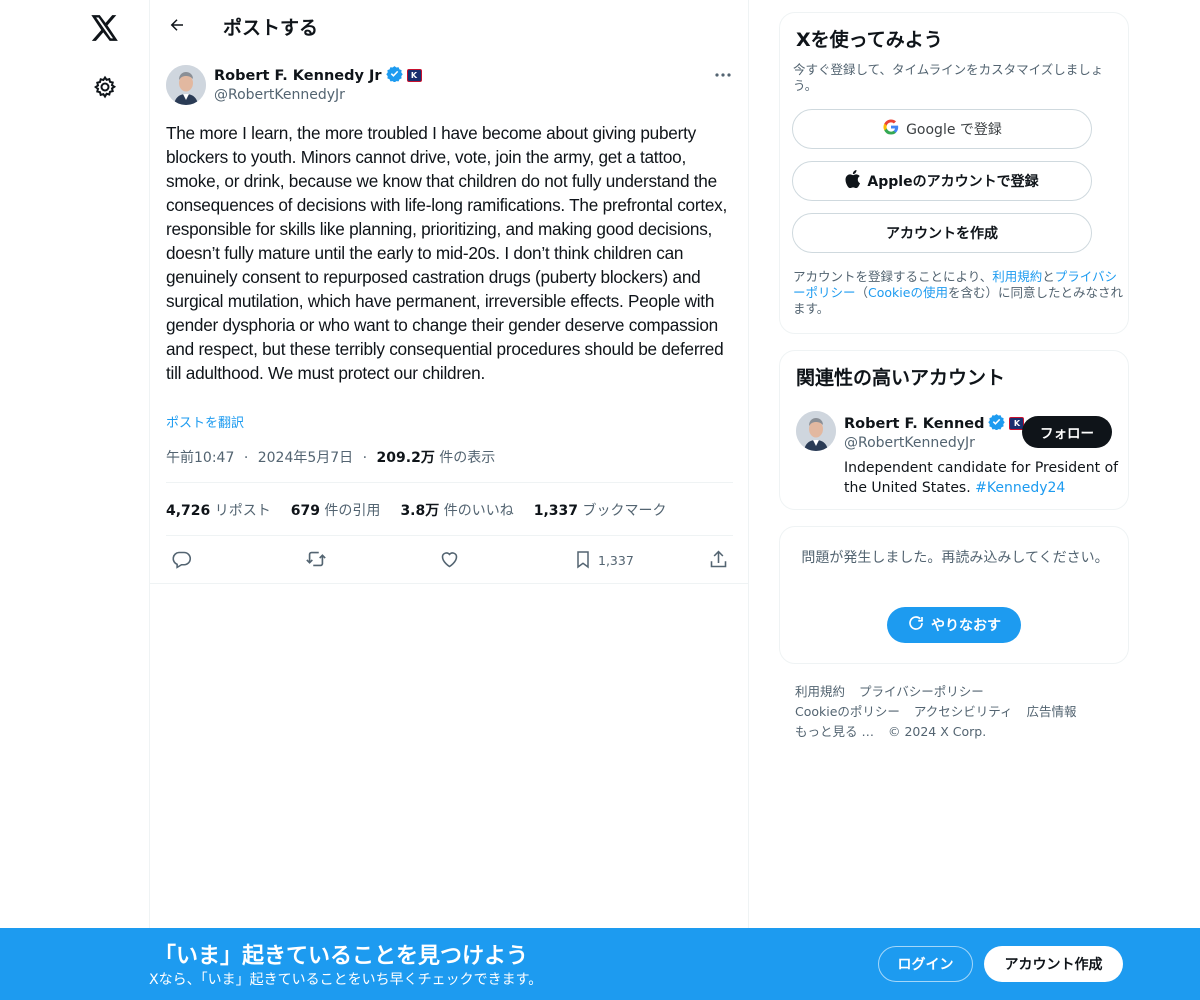 The height and width of the screenshot is (1000, 1200). What do you see at coordinates (891, 129) in the screenshot?
I see `google-icon` at bounding box center [891, 129].